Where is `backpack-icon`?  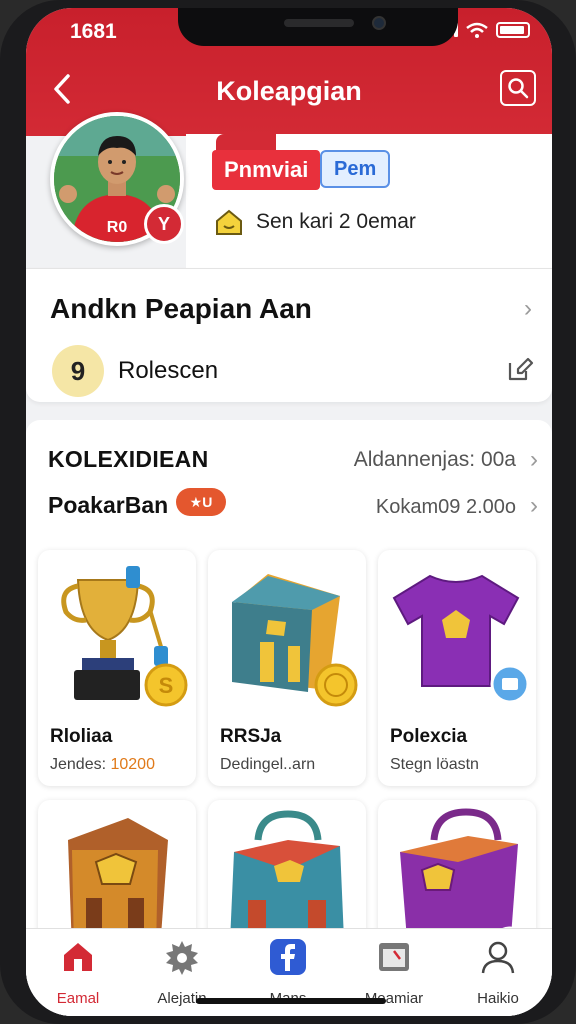 backpack-icon is located at coordinates (295, 640).